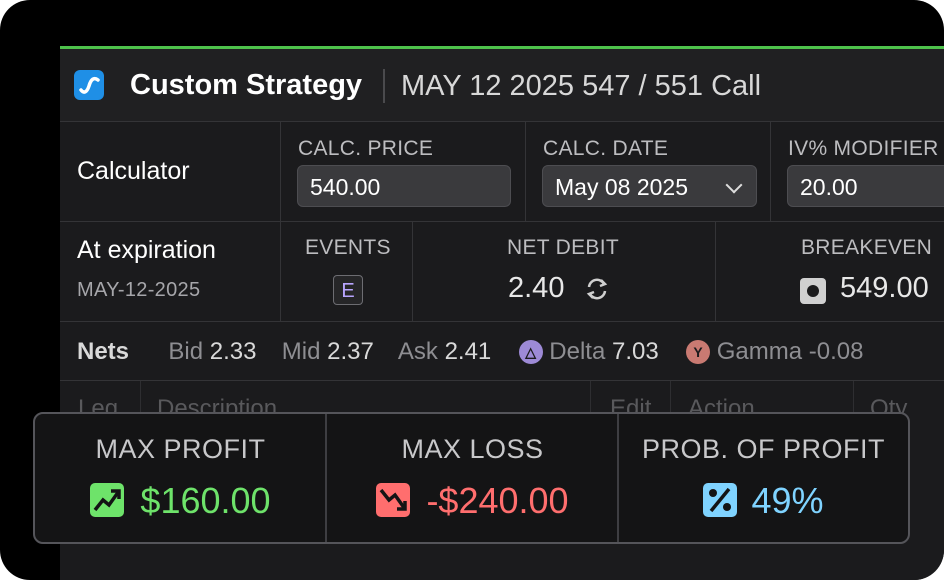  What do you see at coordinates (89, 85) in the screenshot?
I see `strategy-logo-icon` at bounding box center [89, 85].